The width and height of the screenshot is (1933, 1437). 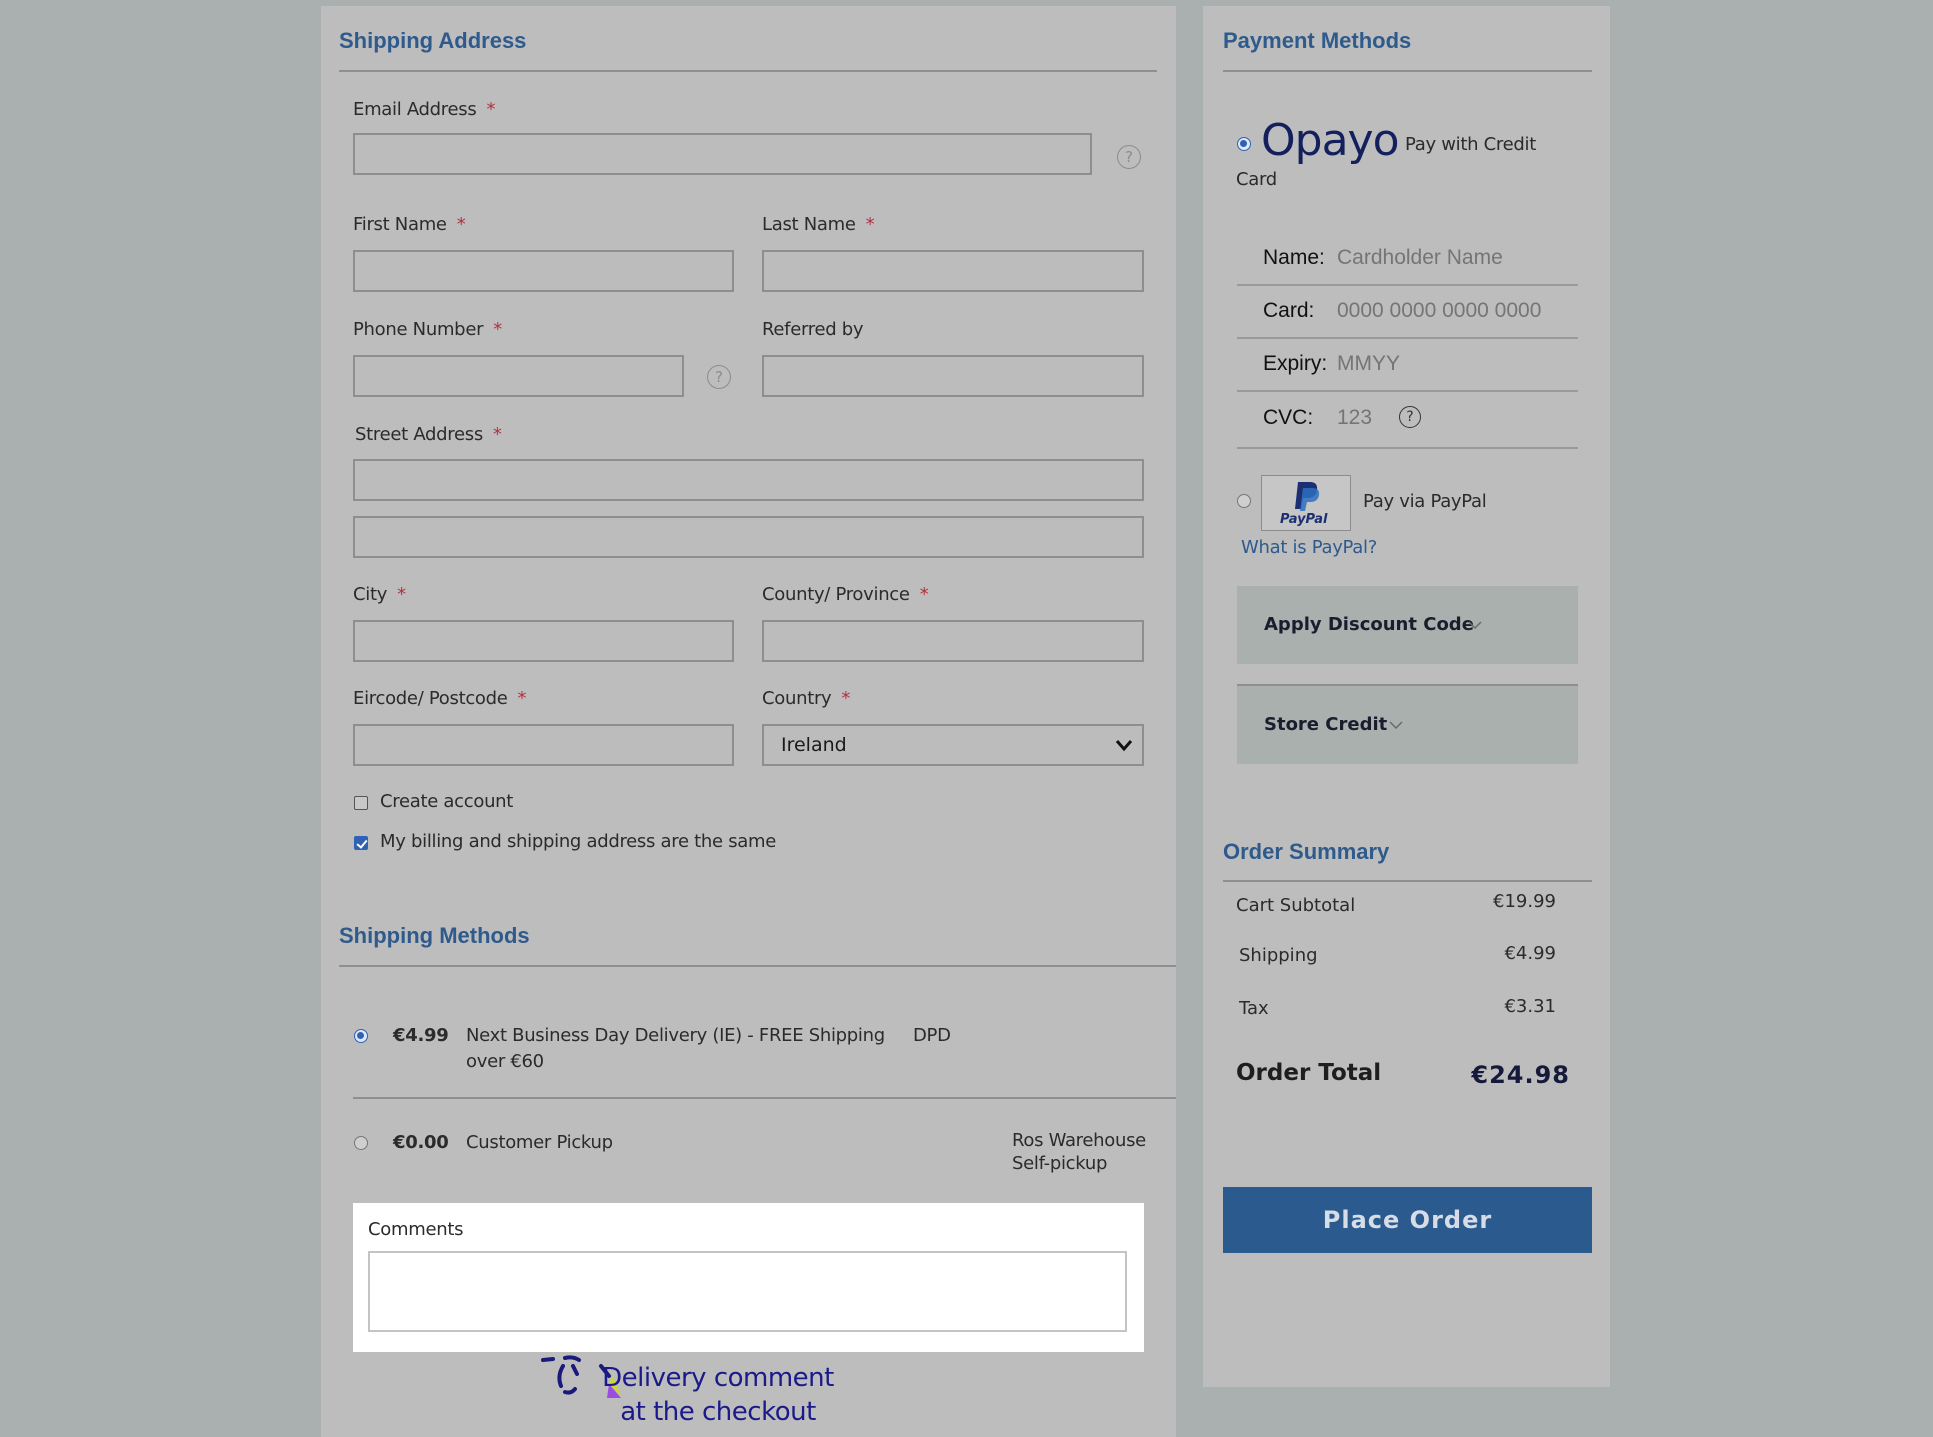 I want to click on street-address-line2-input, so click(x=748, y=537).